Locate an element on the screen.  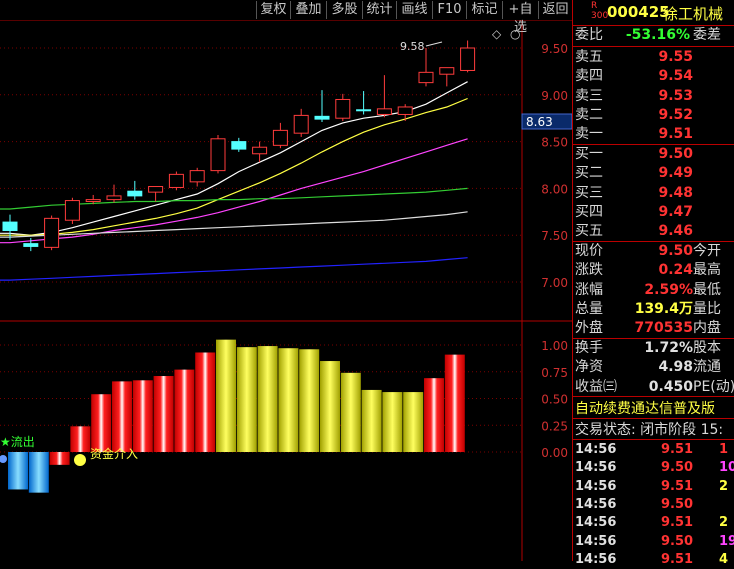
inflow-label: 资金介入 is located at coordinates (114, 453).